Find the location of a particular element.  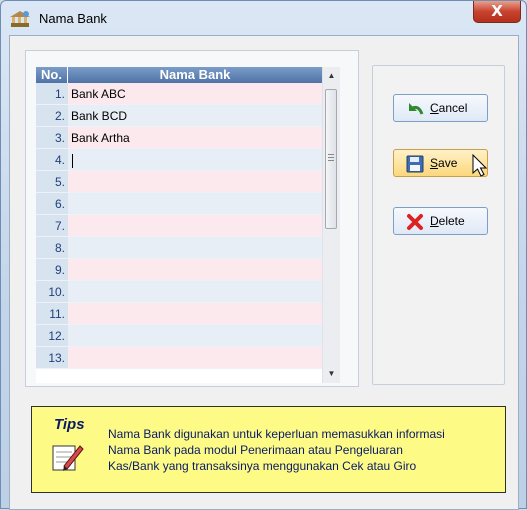

table-row: 6. is located at coordinates (179, 204).